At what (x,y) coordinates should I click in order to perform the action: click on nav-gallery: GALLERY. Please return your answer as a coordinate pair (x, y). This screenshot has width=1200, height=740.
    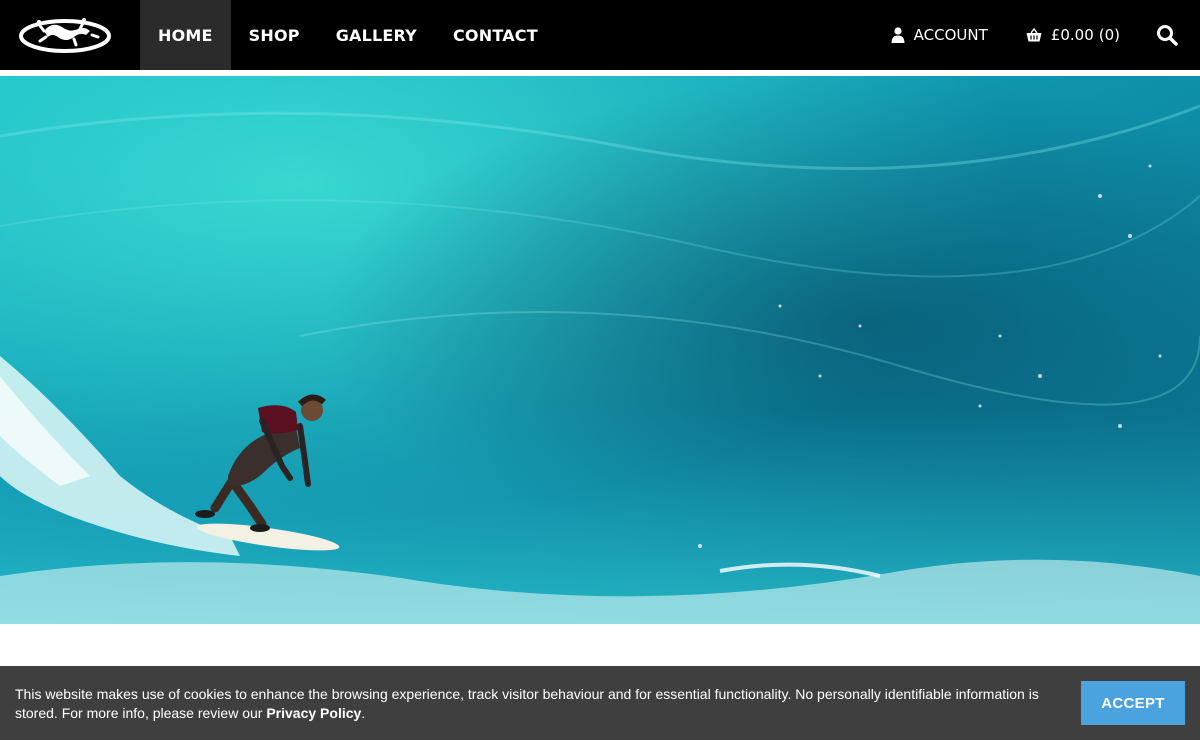
    Looking at the image, I should click on (376, 35).